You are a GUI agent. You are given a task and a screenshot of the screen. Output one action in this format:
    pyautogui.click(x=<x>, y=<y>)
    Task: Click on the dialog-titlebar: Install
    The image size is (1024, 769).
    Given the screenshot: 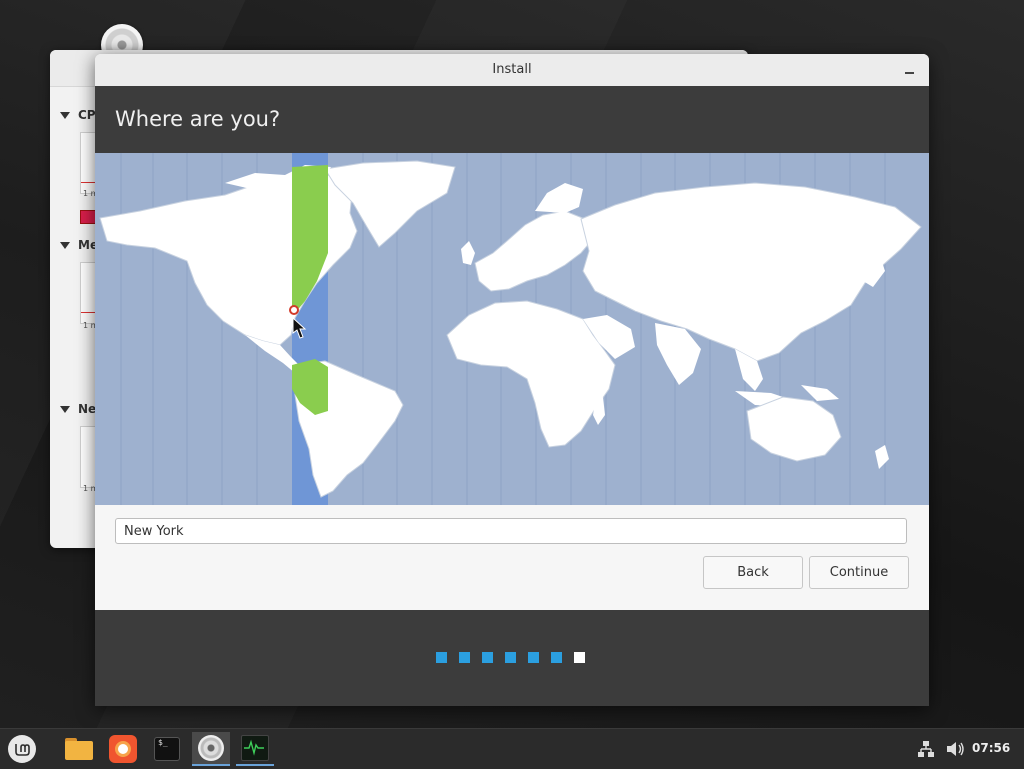 What is the action you would take?
    pyautogui.click(x=512, y=70)
    